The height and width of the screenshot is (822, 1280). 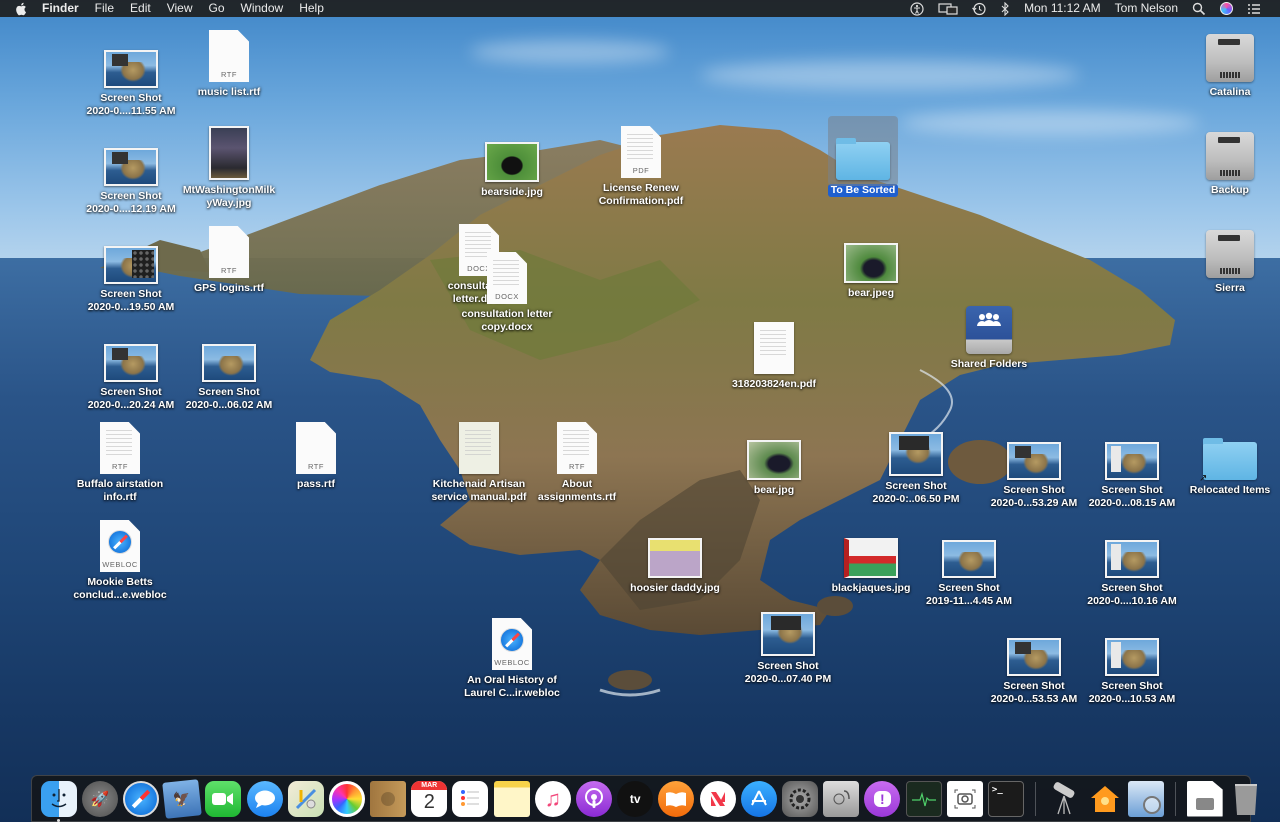 What do you see at coordinates (131, 271) in the screenshot?
I see `desktop-file-screenshot: Screen Shot 2020-0...19.50 AM` at bounding box center [131, 271].